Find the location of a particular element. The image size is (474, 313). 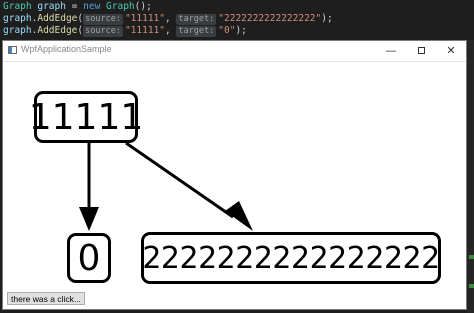

maximize-button is located at coordinates (421, 51).